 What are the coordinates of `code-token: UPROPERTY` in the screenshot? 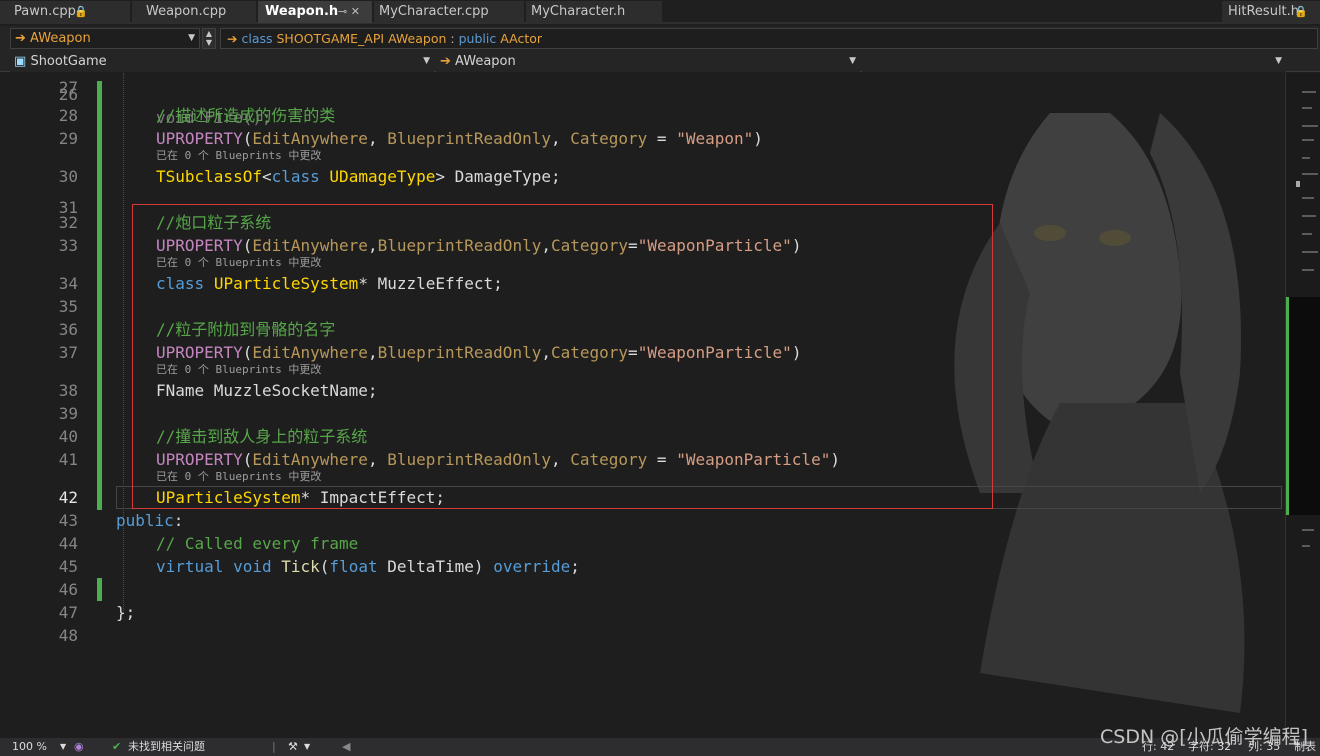 It's located at (199, 138).